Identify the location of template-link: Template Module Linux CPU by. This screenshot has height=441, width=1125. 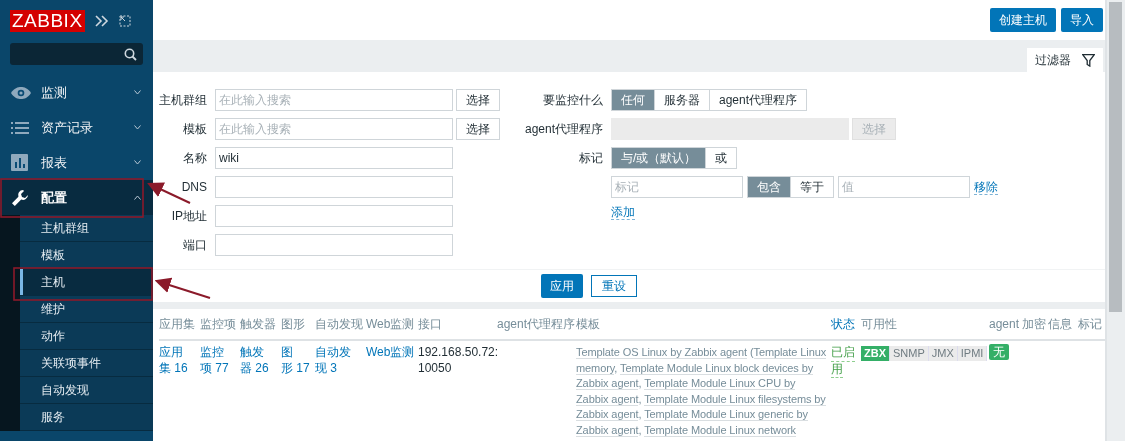
(720, 383).